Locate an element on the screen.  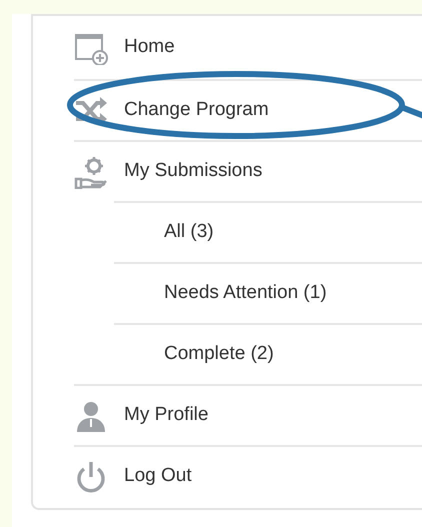
menu-item: My Profile is located at coordinates (166, 415).